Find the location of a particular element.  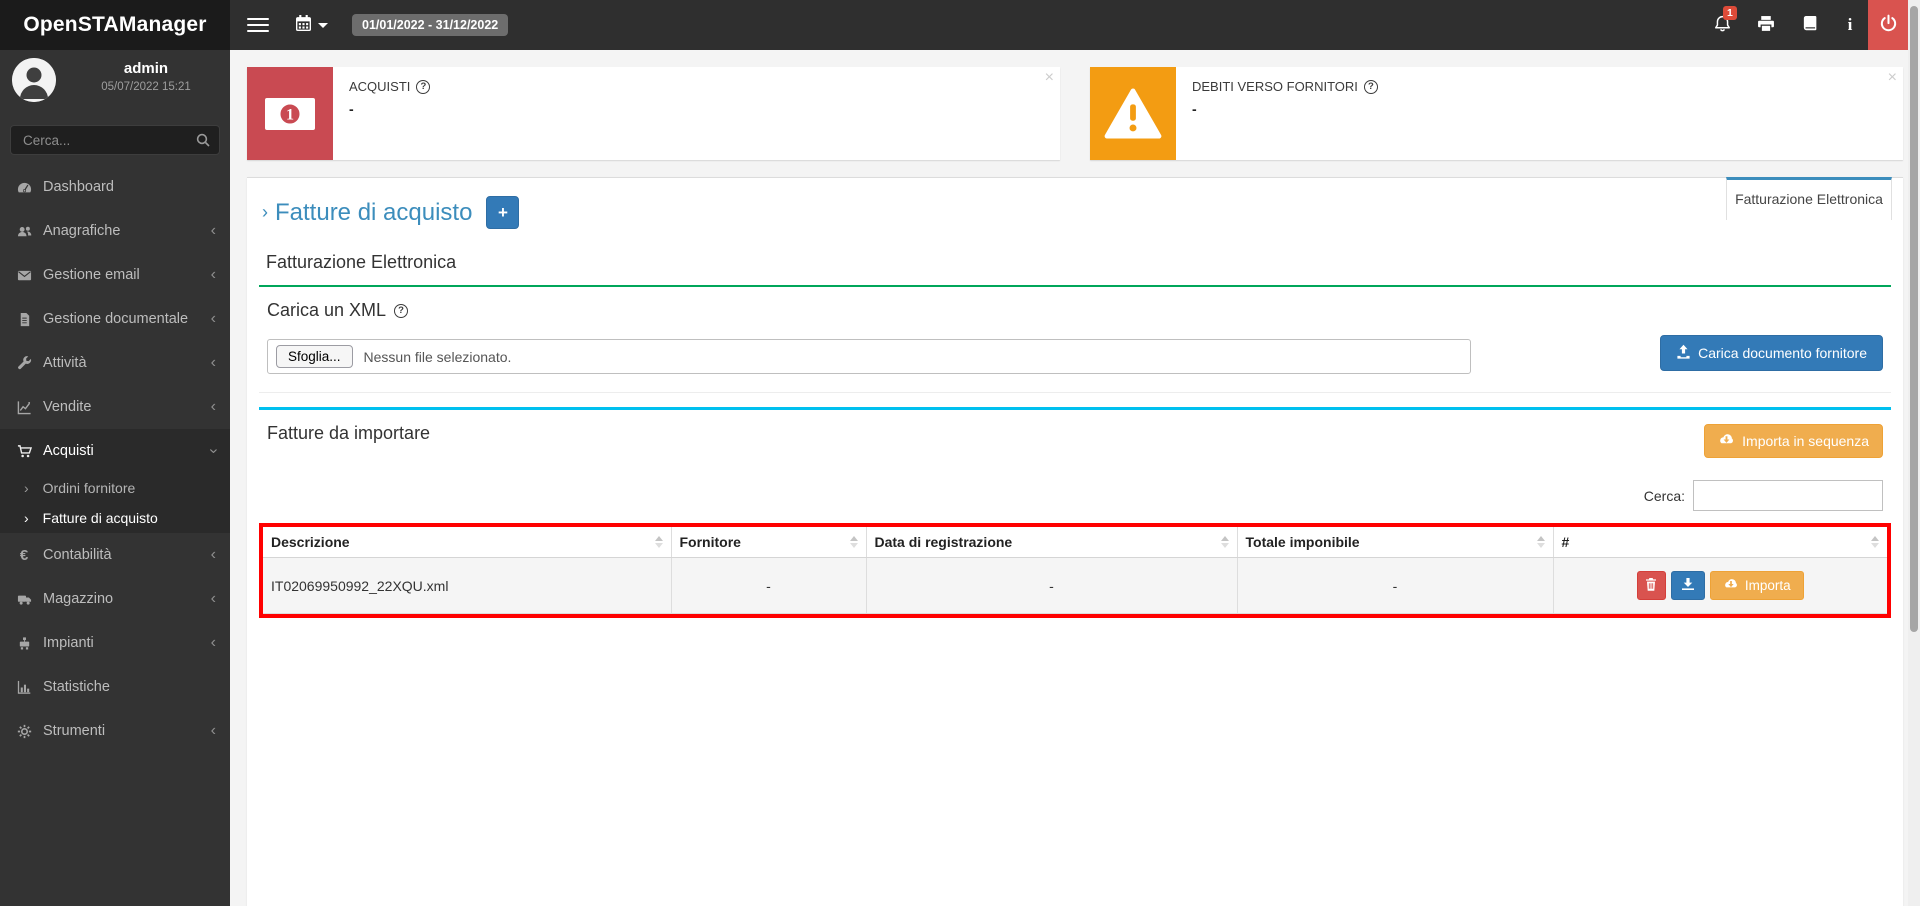

sidebar-item-magazzino: Magazzino ‹ is located at coordinates (115, 599).